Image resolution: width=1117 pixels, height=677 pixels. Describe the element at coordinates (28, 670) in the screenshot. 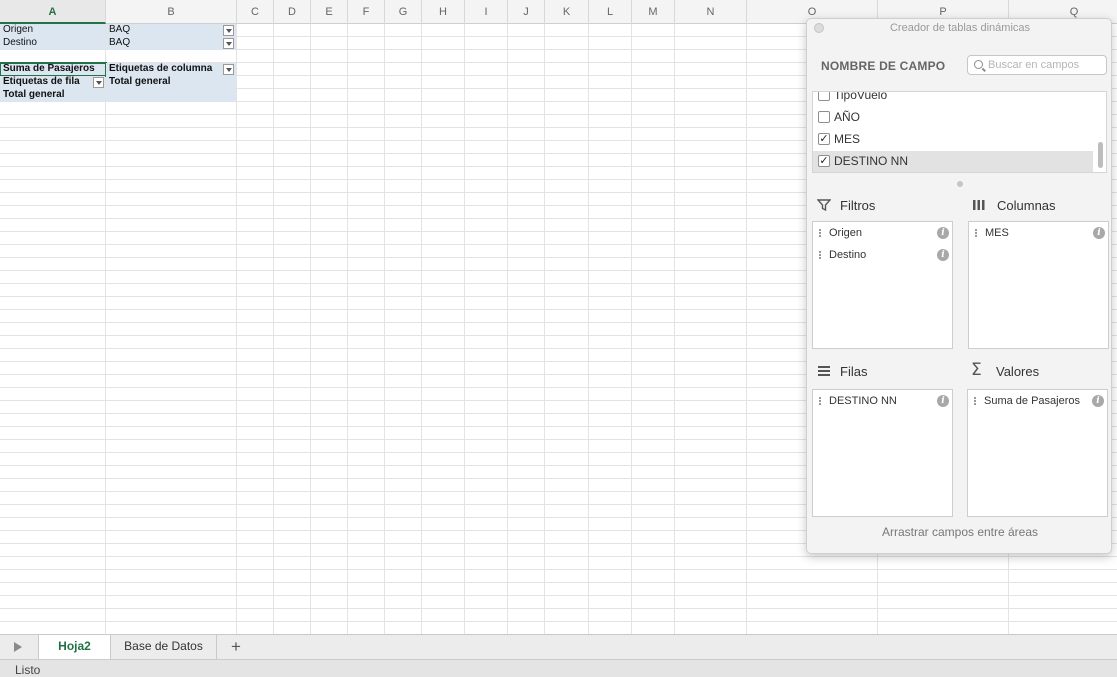

I see `status-text: Listo` at that location.